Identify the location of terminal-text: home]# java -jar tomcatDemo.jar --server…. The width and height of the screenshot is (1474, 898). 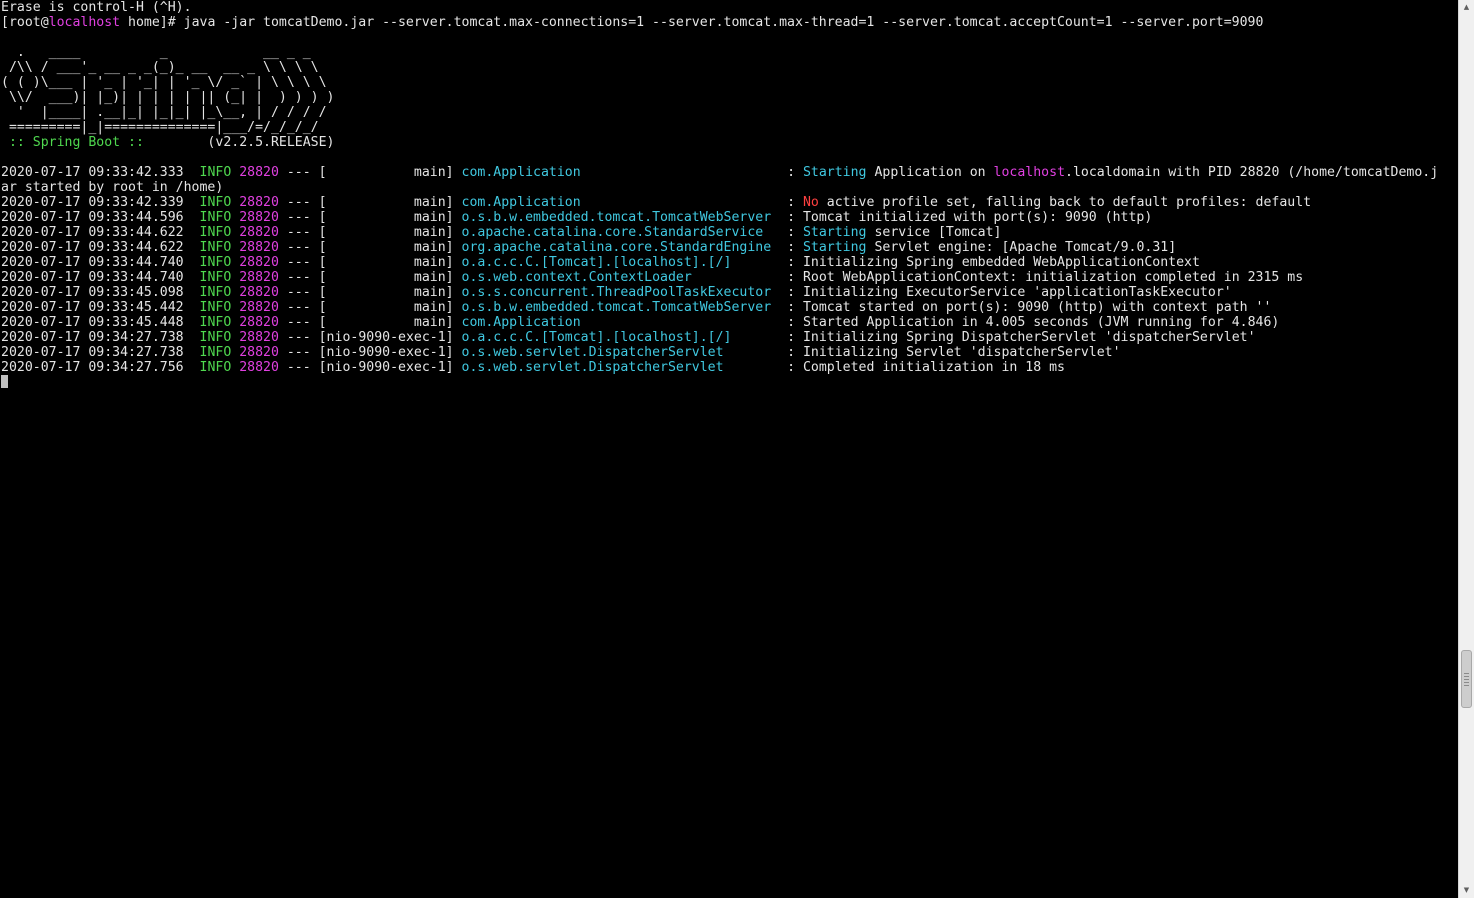
(692, 22).